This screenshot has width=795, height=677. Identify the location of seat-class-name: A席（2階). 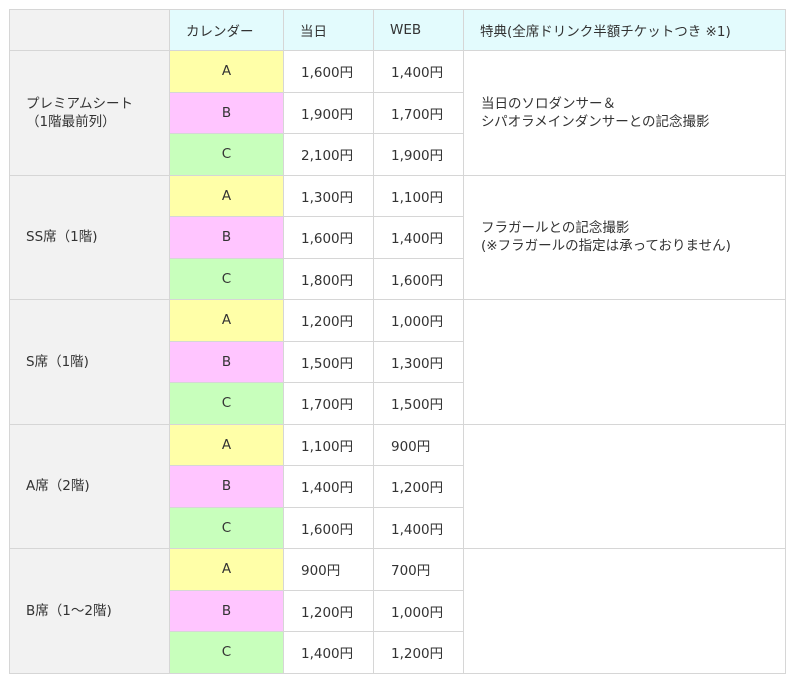
(58, 486).